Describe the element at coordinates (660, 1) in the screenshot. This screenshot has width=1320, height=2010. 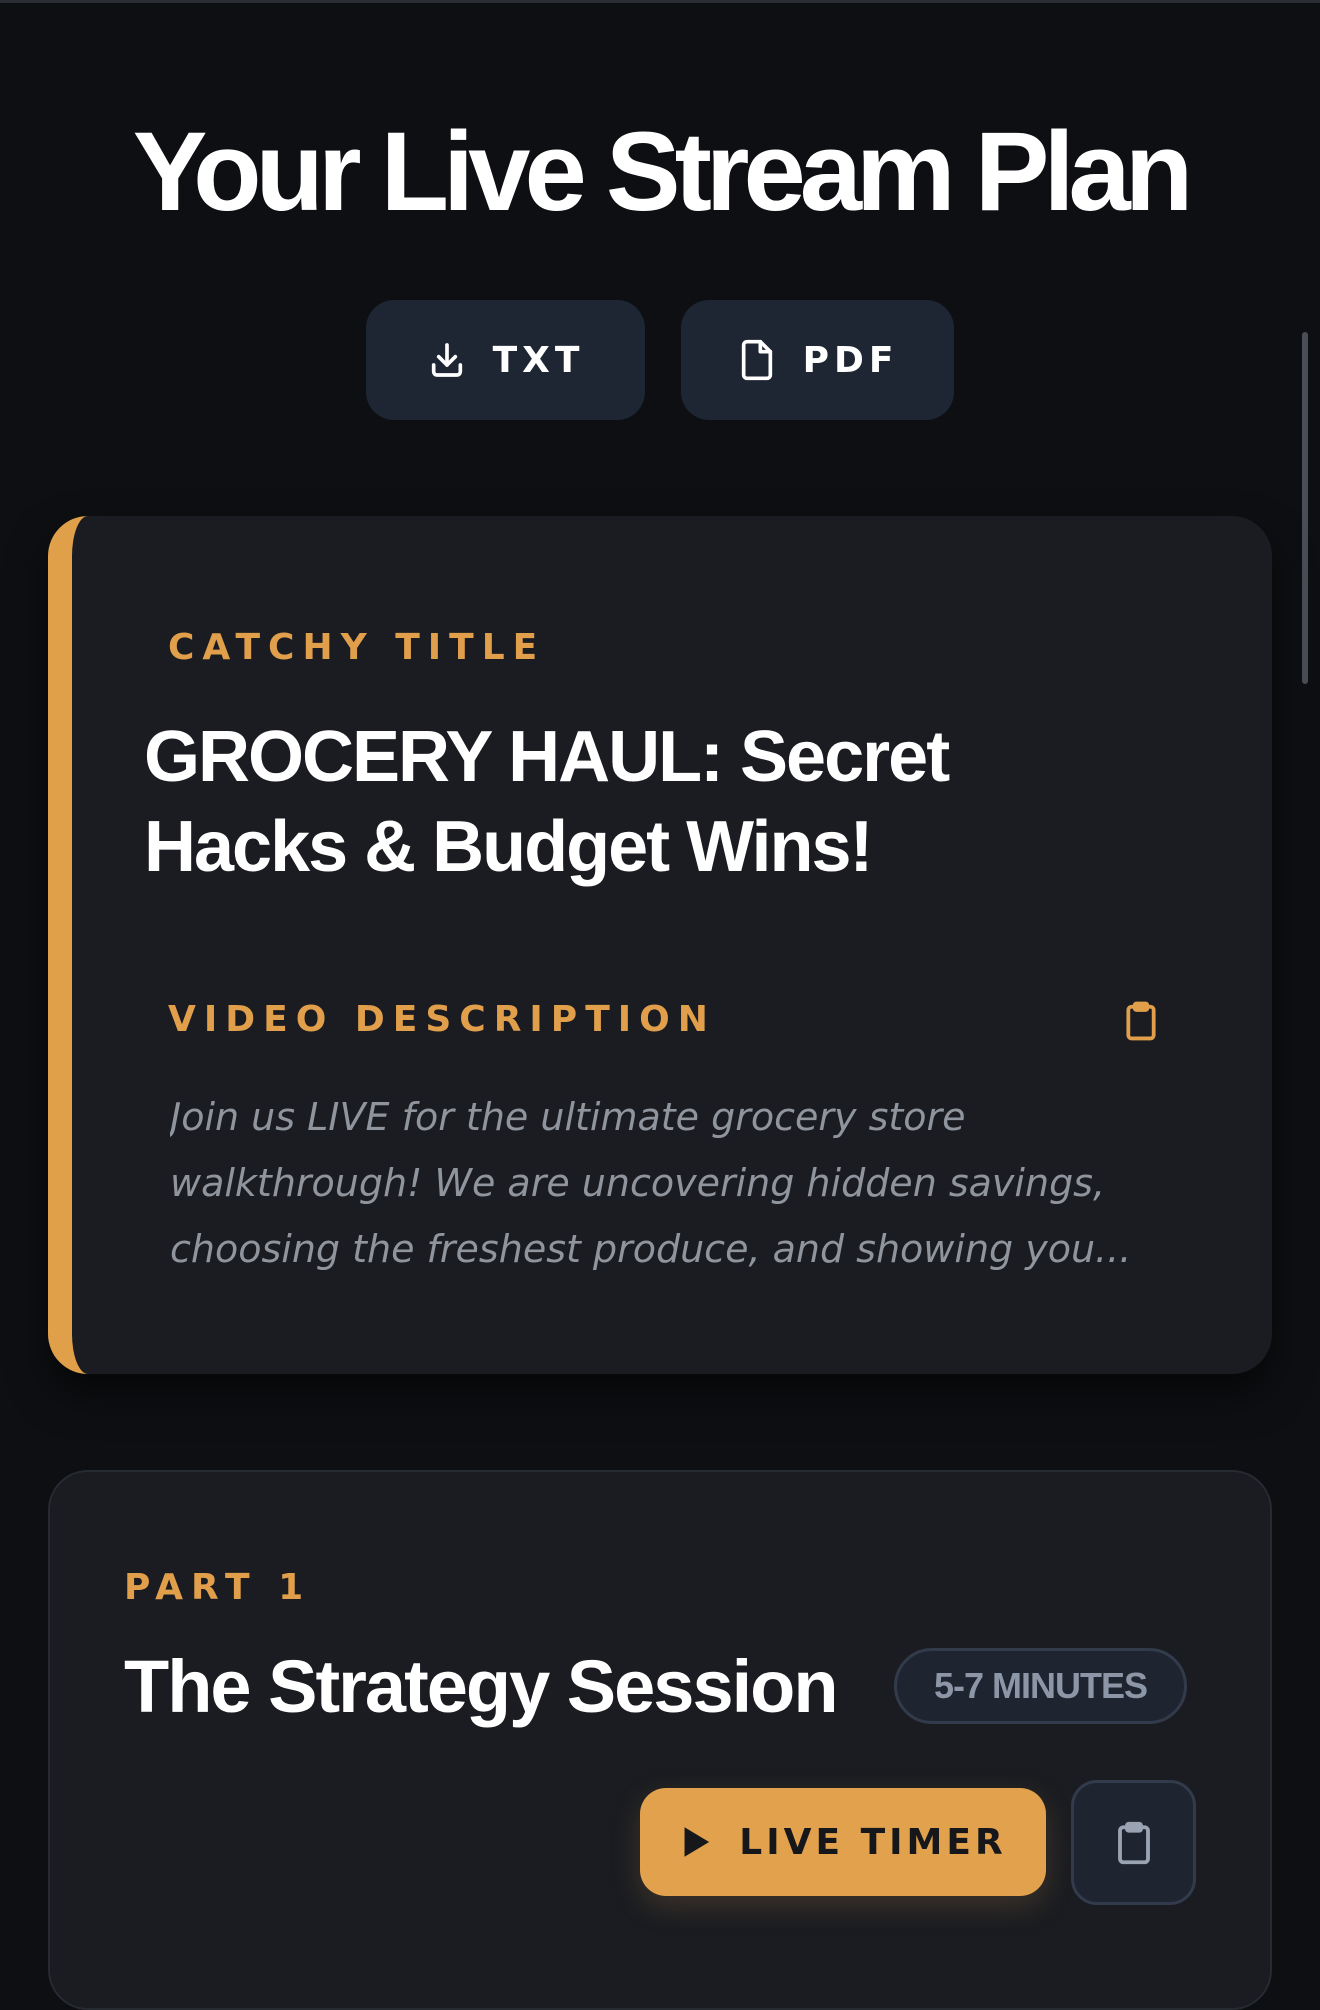
I see `window-top-border` at that location.